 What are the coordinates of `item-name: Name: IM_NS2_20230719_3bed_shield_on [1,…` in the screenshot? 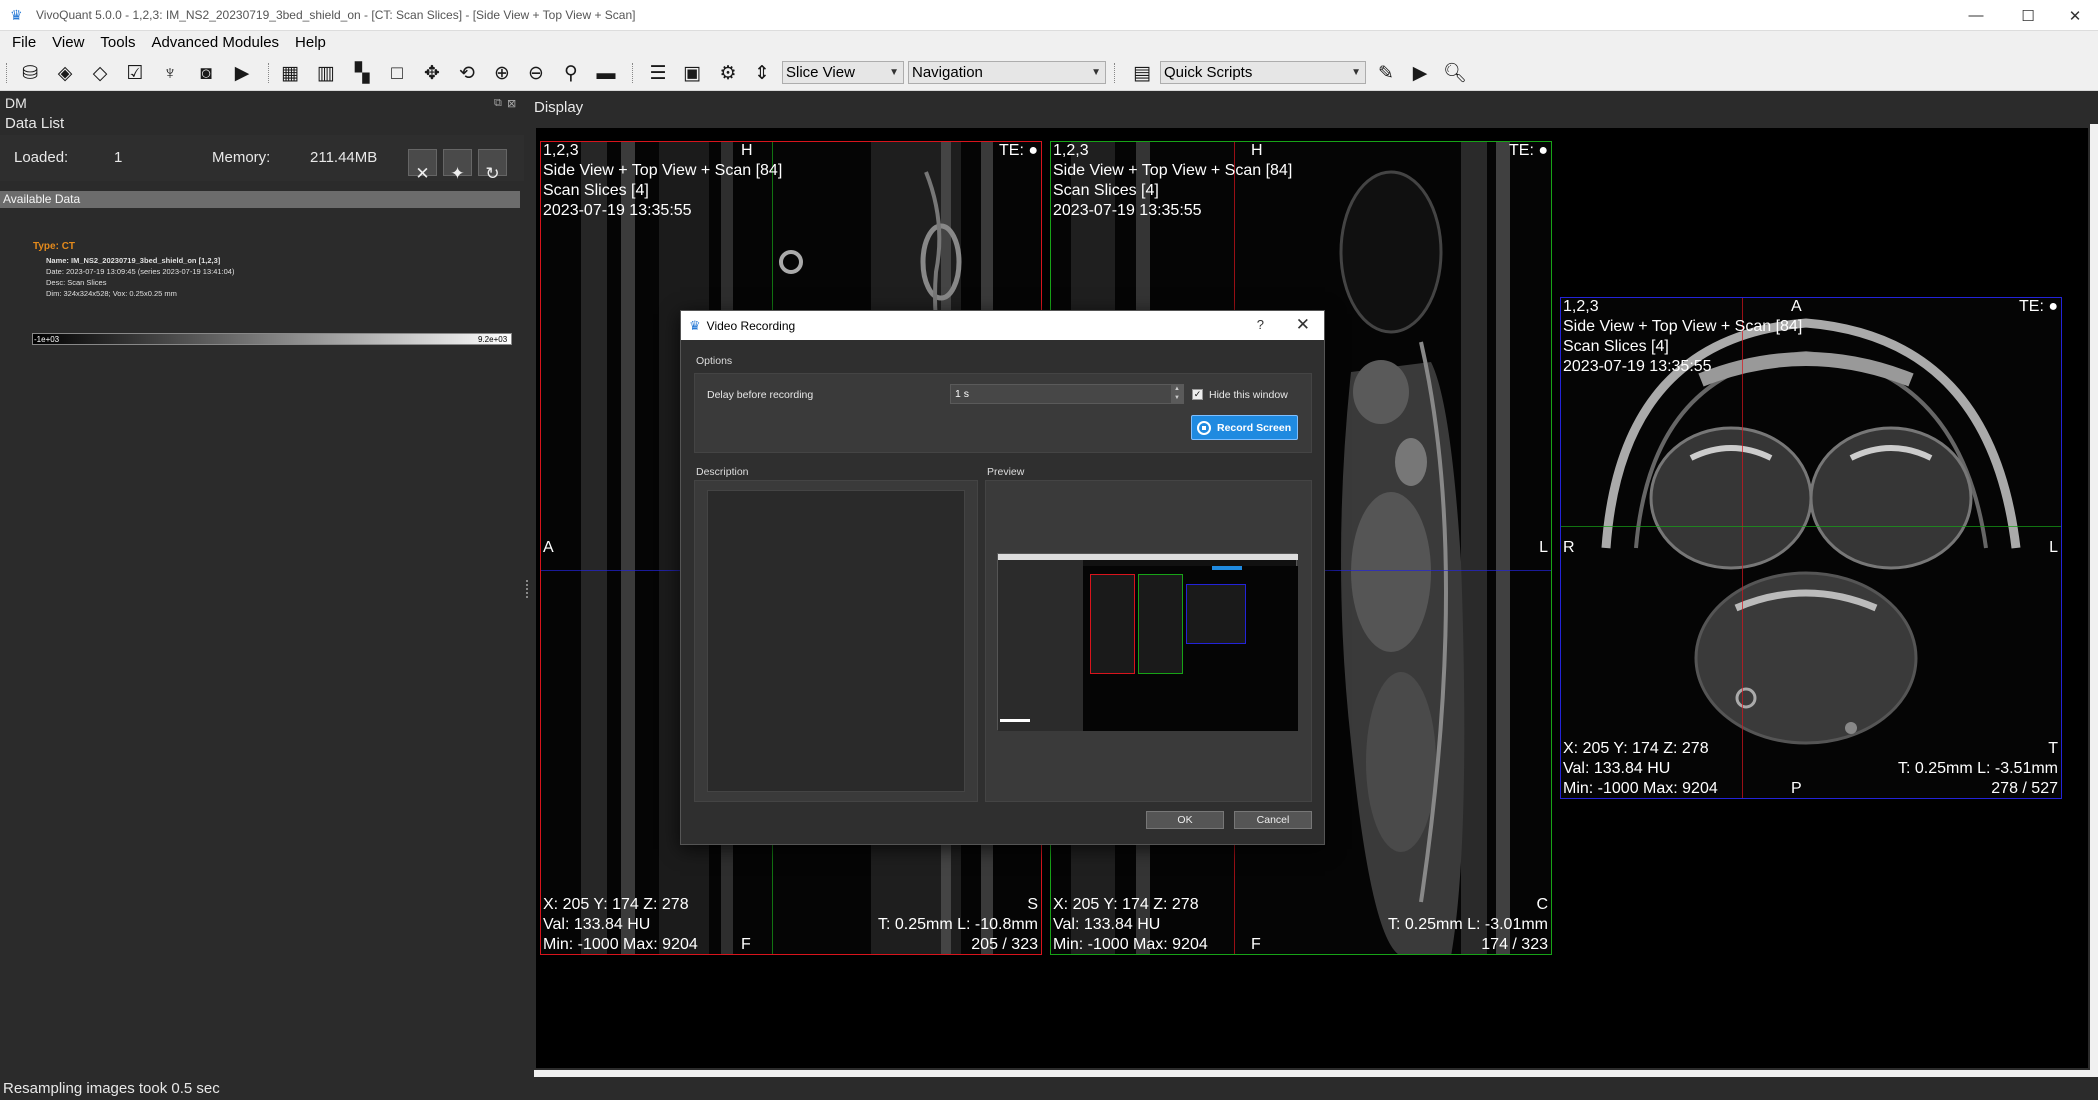 It's located at (133, 260).